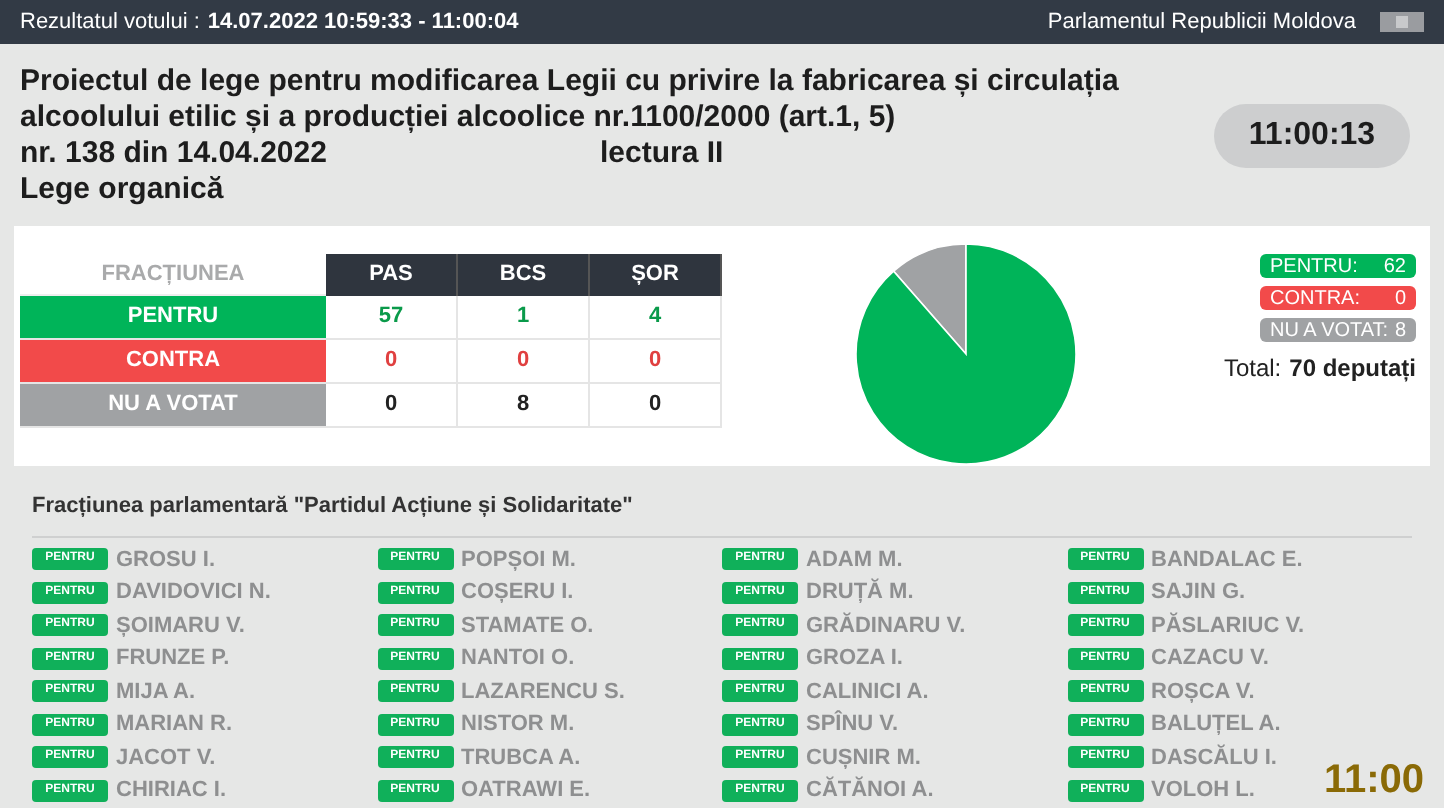 This screenshot has width=1444, height=808. What do you see at coordinates (173, 405) in the screenshot?
I see `row-label: NU A VOTAT` at bounding box center [173, 405].